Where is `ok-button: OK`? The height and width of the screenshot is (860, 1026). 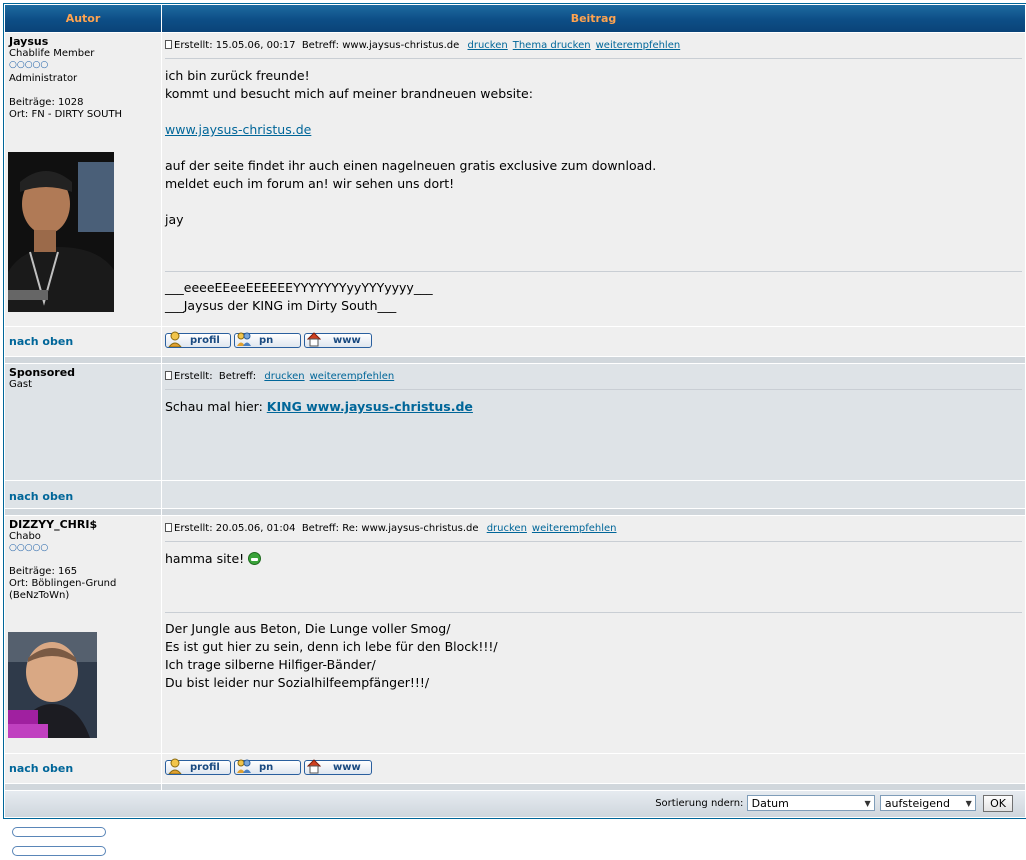 ok-button: OK is located at coordinates (998, 803).